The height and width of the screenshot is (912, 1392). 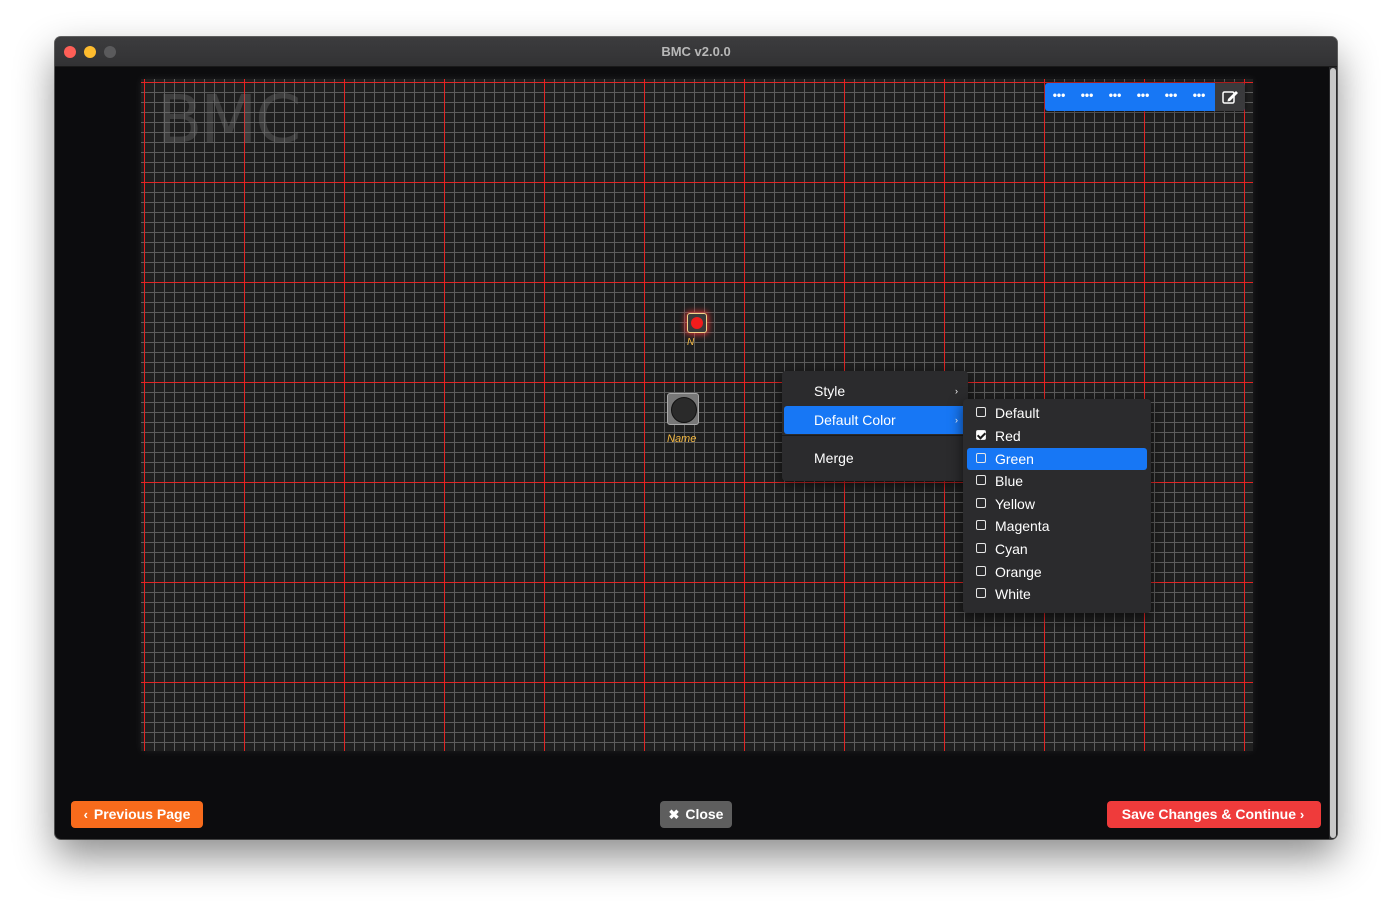 I want to click on title-bar: BMC v2.0.0, so click(x=696, y=52).